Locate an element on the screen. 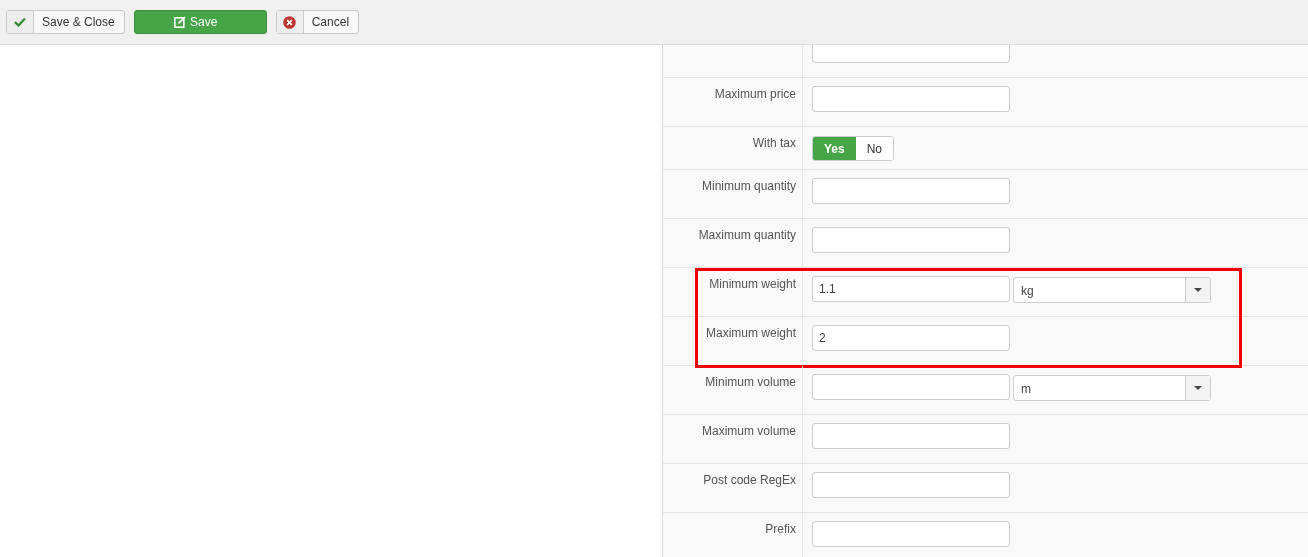 The image size is (1308, 557). toolbar-button: Save & Close is located at coordinates (65, 22).